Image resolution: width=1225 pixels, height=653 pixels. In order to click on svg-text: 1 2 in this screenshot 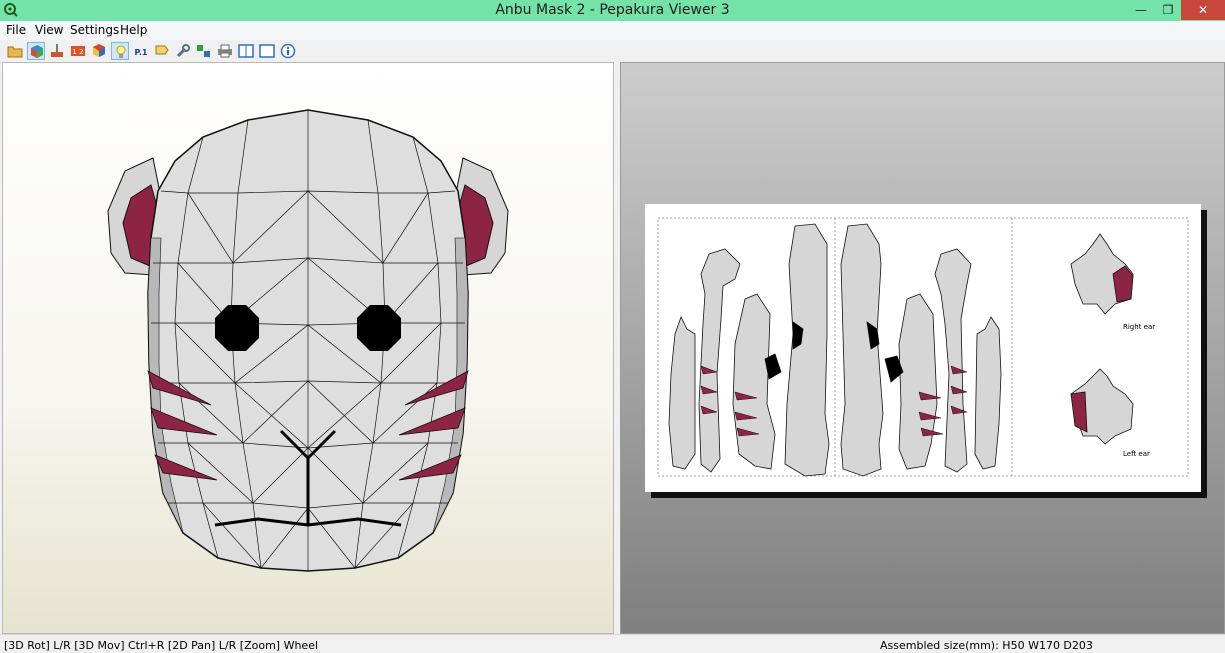, I will do `click(77, 52)`.